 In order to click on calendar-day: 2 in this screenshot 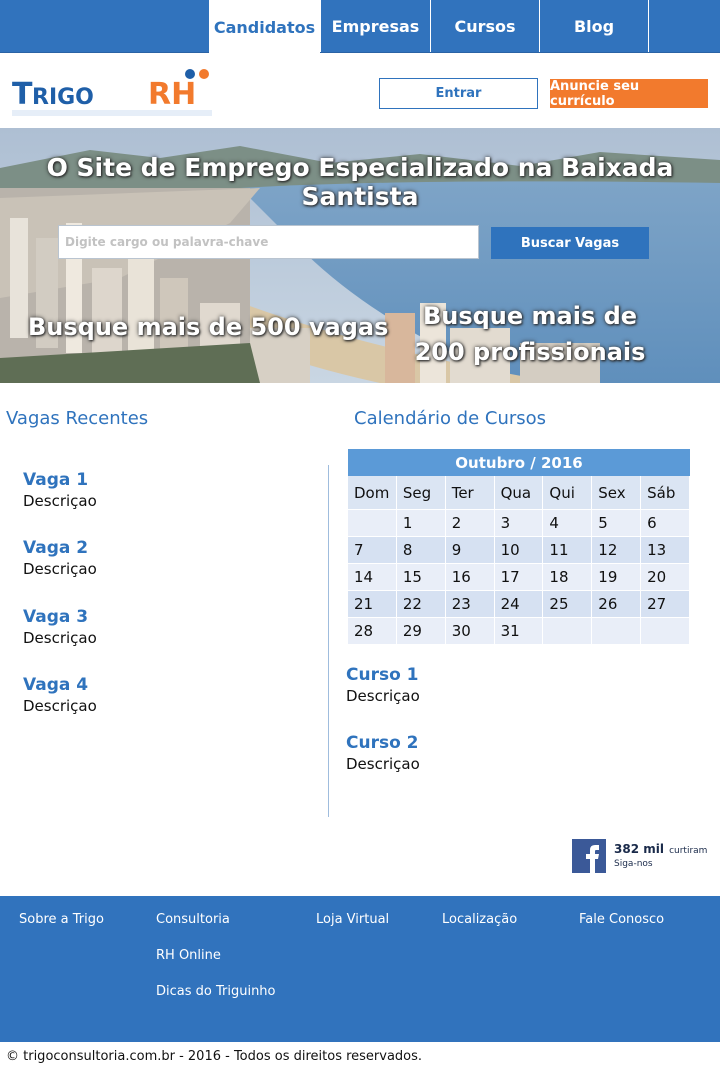, I will do `click(470, 523)`.